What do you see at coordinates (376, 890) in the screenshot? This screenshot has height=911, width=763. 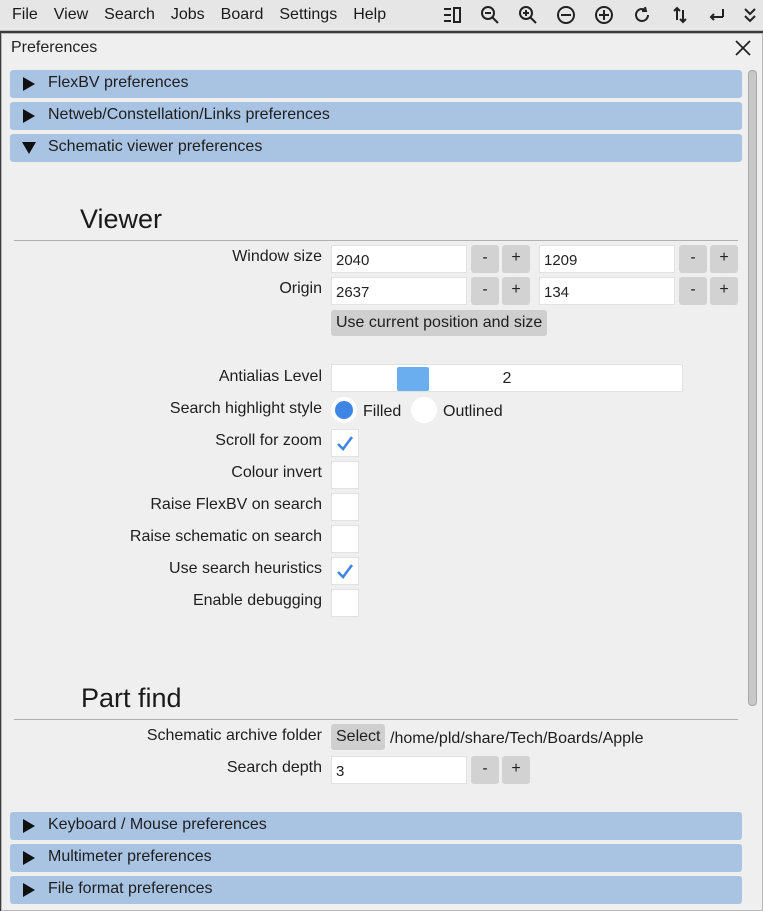 I see `section-file-format: File format preferences` at bounding box center [376, 890].